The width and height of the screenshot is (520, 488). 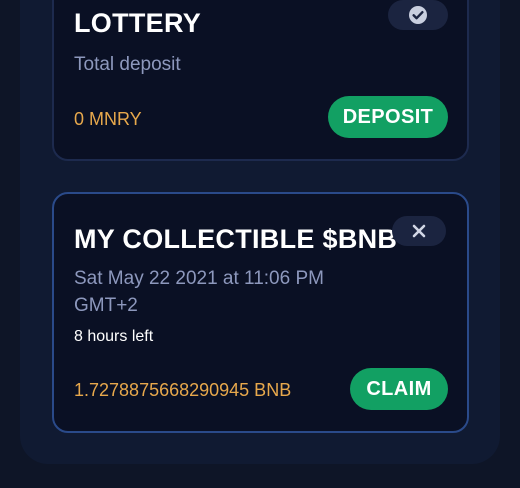 What do you see at coordinates (399, 389) in the screenshot?
I see `claim-button: CLAIM` at bounding box center [399, 389].